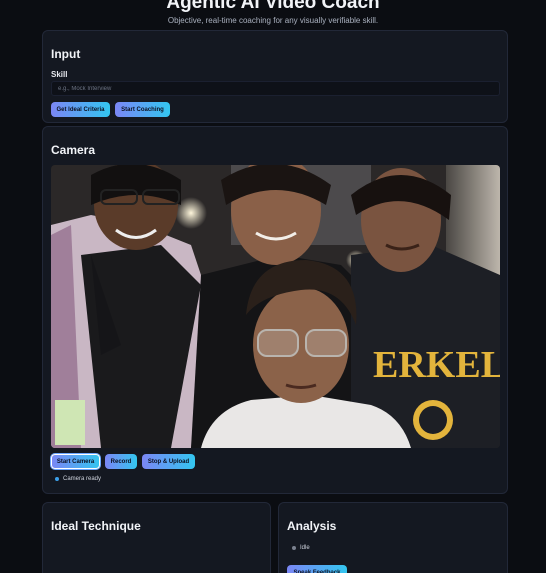  What do you see at coordinates (273, 6) in the screenshot?
I see `page-title: Agentic AI Video Coach` at bounding box center [273, 6].